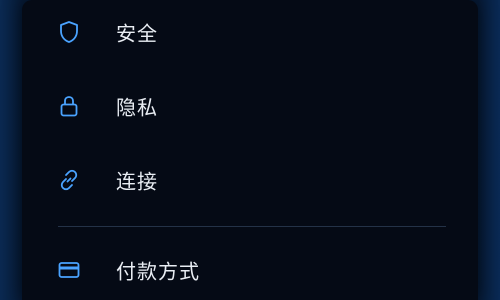  What do you see at coordinates (250, 106) in the screenshot?
I see `menu-item-privacy: 隐私` at bounding box center [250, 106].